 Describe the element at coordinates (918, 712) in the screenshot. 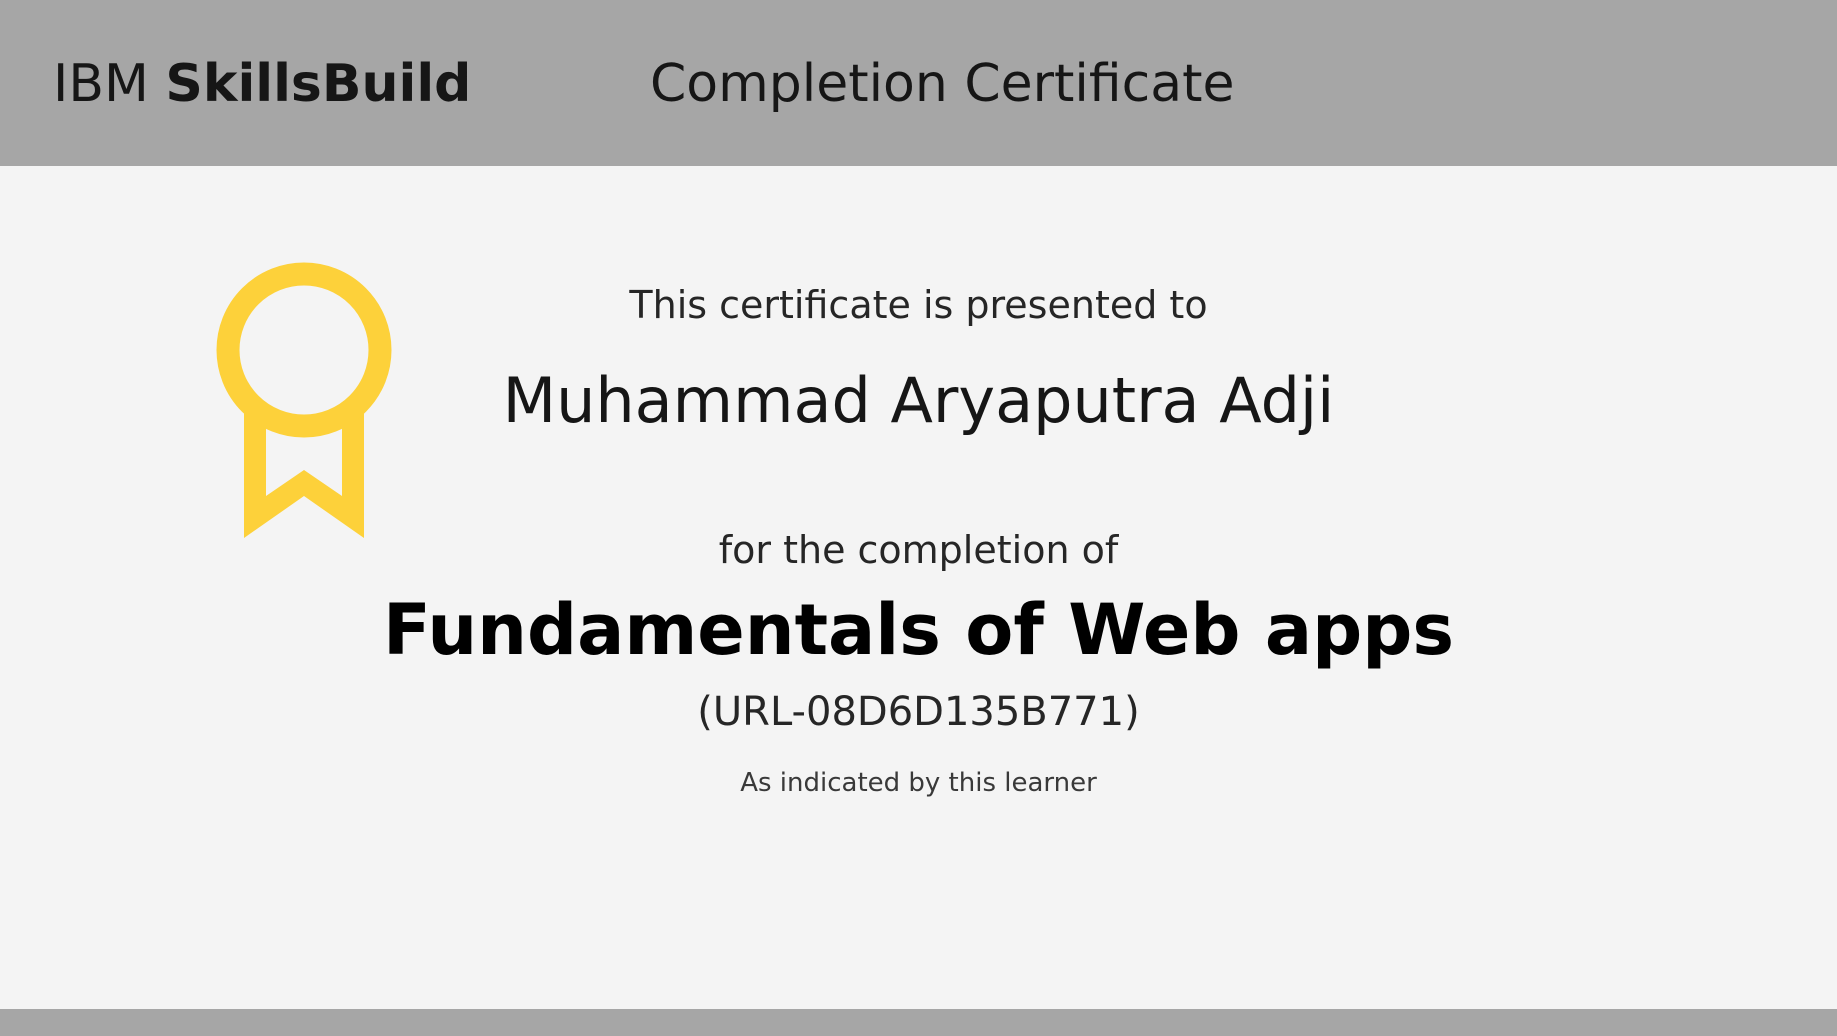

I see `course-code: (URL-08D6D135B771)` at that location.